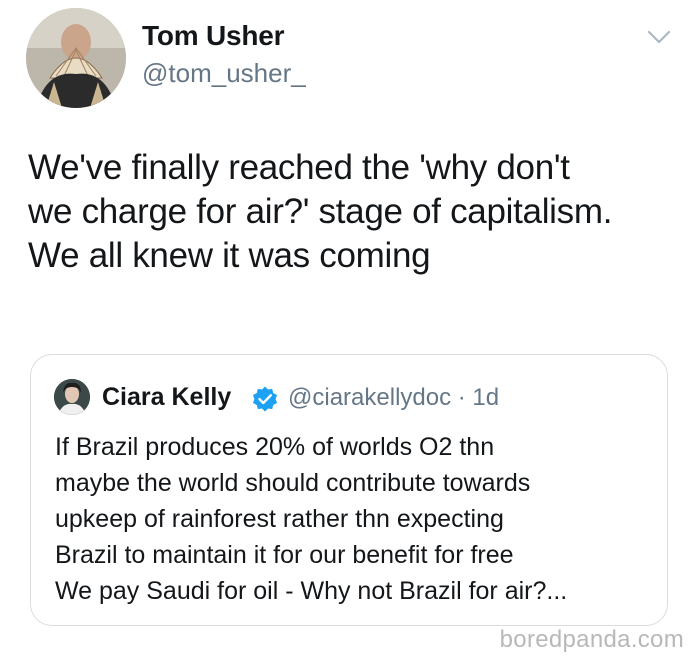 The height and width of the screenshot is (663, 700). I want to click on verified-badge-icon, so click(265, 399).